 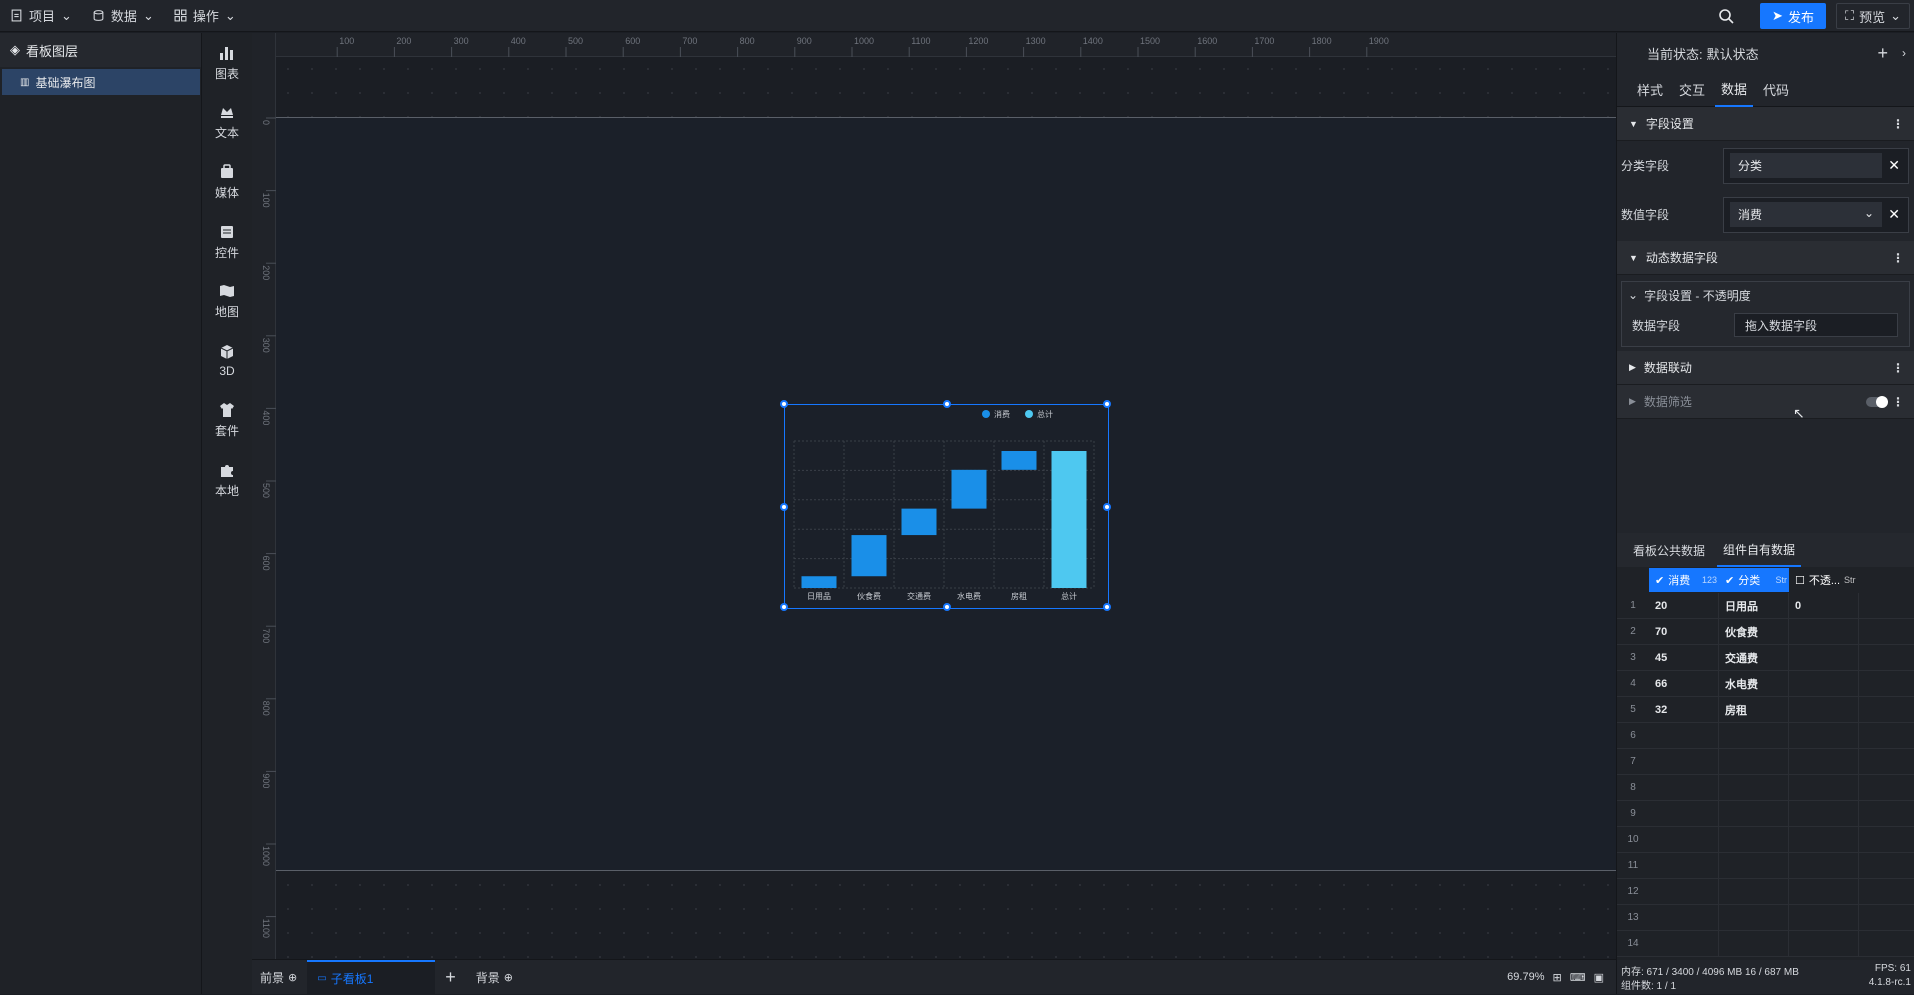 I want to click on resize-handle-s, so click(x=947, y=607).